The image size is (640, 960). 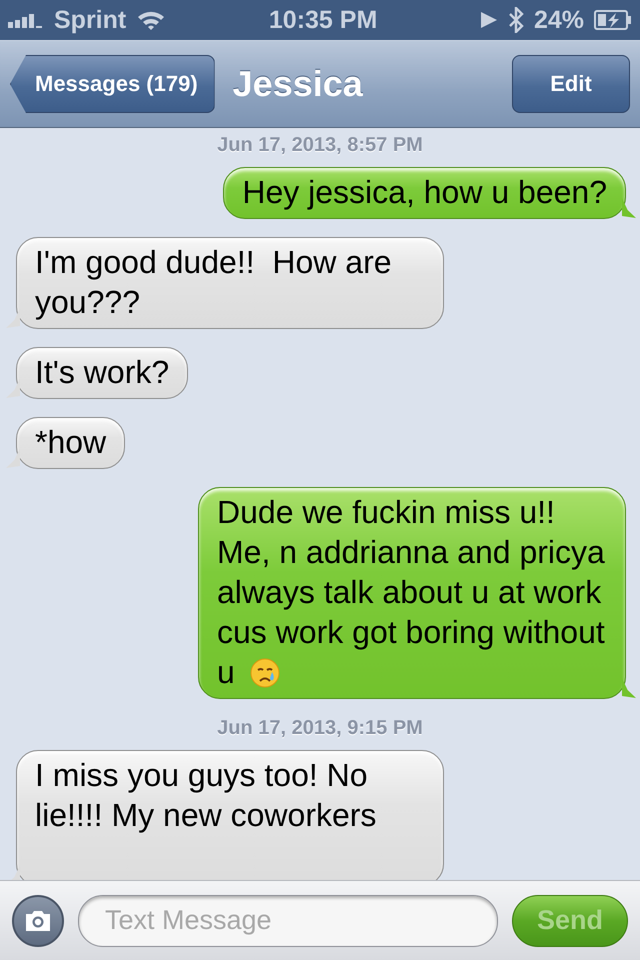 What do you see at coordinates (489, 20) in the screenshot?
I see `play-icon` at bounding box center [489, 20].